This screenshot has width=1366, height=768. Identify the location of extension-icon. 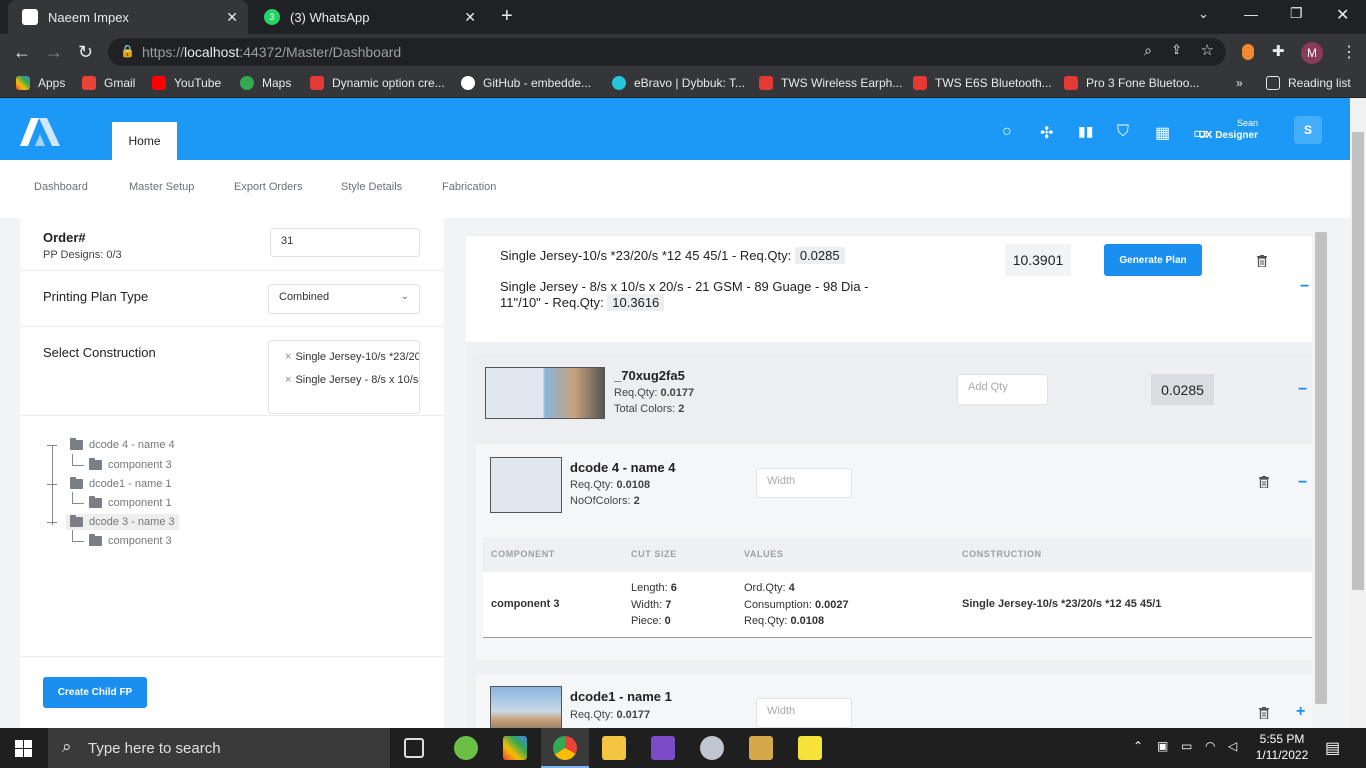
(1248, 52).